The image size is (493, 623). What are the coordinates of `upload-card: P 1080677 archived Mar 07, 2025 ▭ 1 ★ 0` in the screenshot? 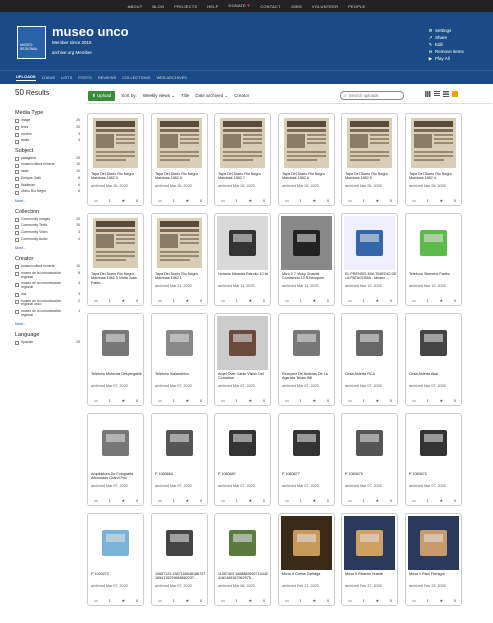 It's located at (306, 459).